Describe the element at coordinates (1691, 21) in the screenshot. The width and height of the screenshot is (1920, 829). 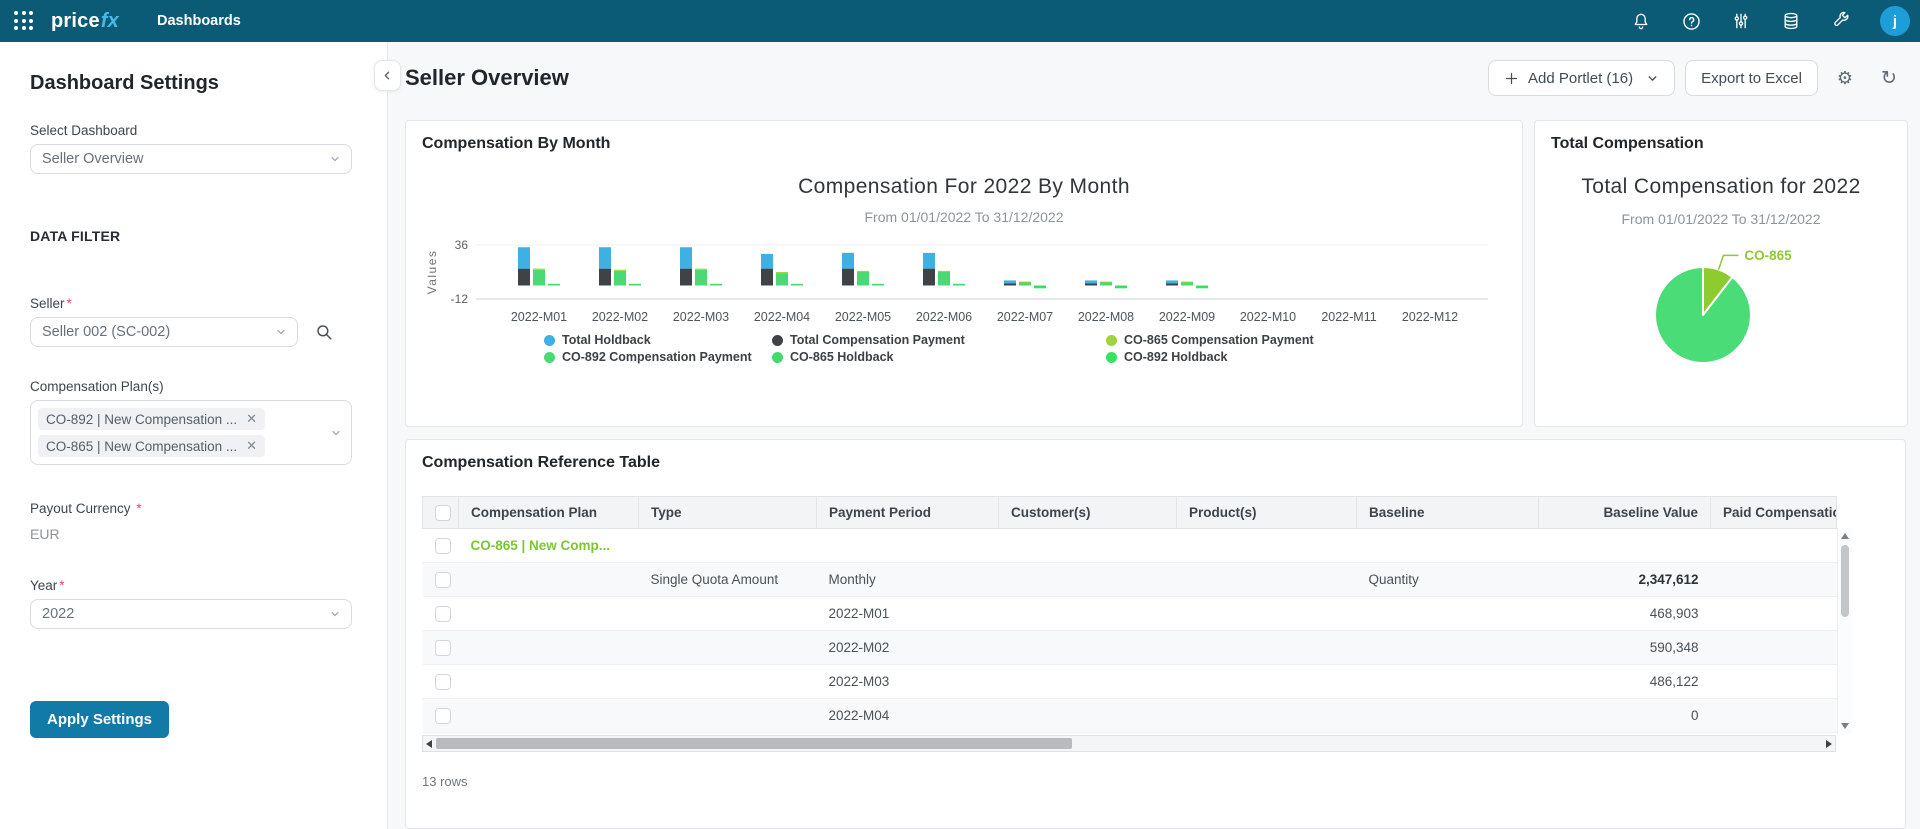
I see `help-icon` at that location.